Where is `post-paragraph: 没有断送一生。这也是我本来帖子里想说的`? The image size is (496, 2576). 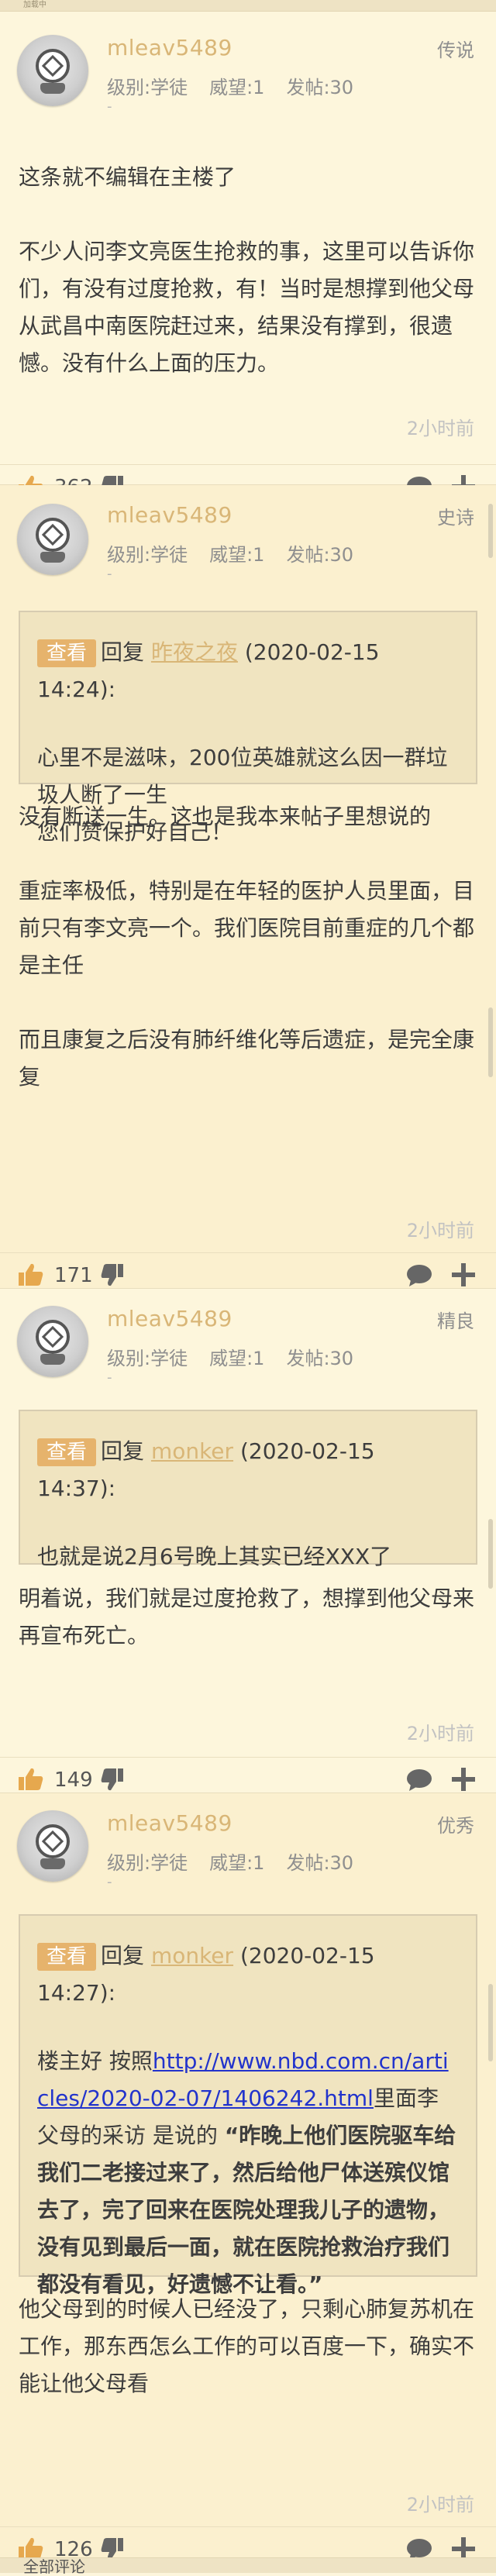
post-paragraph: 没有断送一生。这也是我本来帖子里想说的 is located at coordinates (225, 816).